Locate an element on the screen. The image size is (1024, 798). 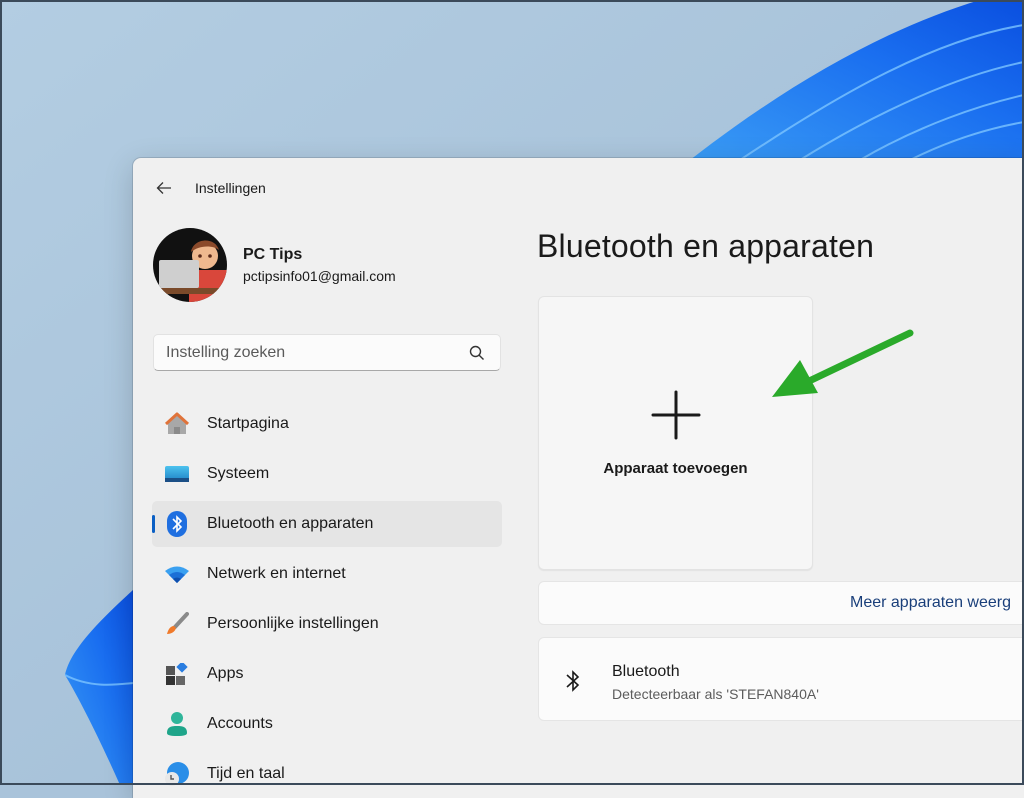
sidebar-item-label: Tijd en taal is located at coordinates (246, 773).